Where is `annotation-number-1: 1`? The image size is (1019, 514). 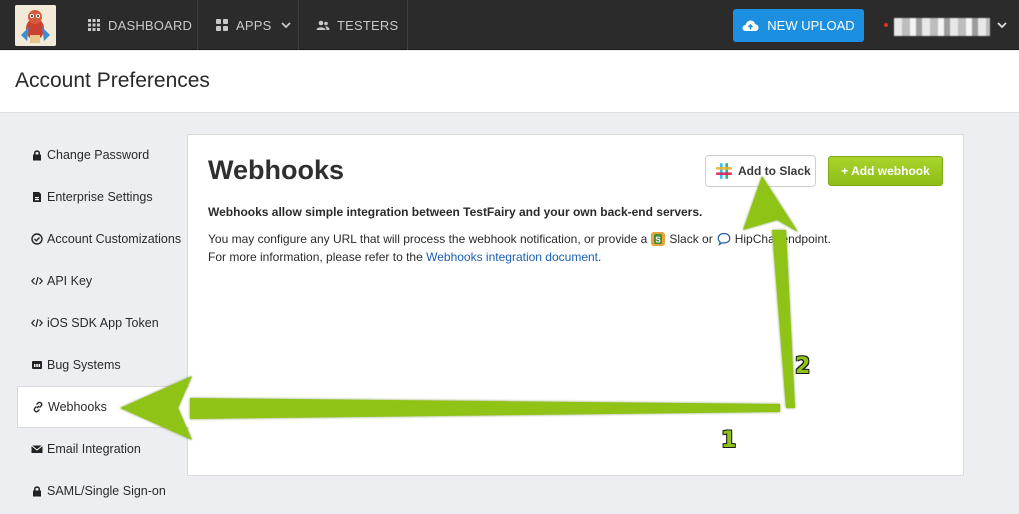
annotation-number-1: 1 is located at coordinates (729, 440).